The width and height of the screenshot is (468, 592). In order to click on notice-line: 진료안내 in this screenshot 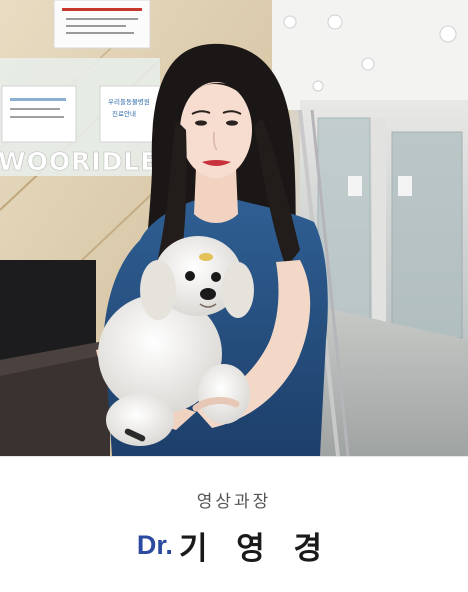, I will do `click(124, 113)`.